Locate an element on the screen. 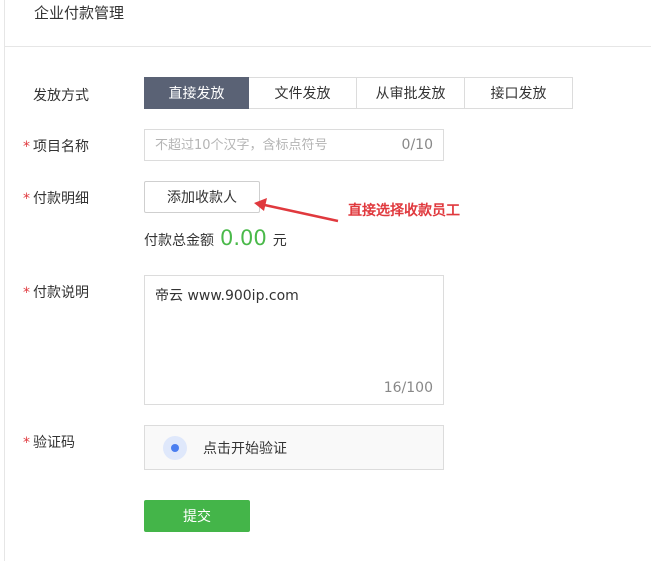 The width and height of the screenshot is (651, 561). project-name-input is located at coordinates (265, 145).